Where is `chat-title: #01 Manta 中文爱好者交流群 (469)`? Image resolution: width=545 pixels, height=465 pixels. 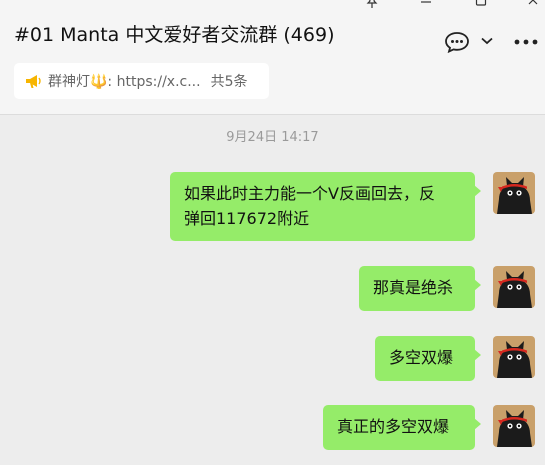 chat-title: #01 Manta 中文爱好者交流群 (469) is located at coordinates (174, 35).